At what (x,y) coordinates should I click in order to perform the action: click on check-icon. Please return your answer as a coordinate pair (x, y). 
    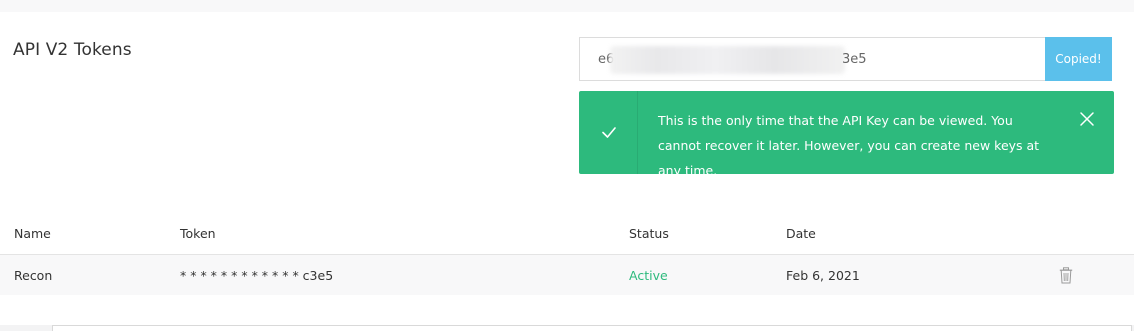
    Looking at the image, I should click on (609, 132).